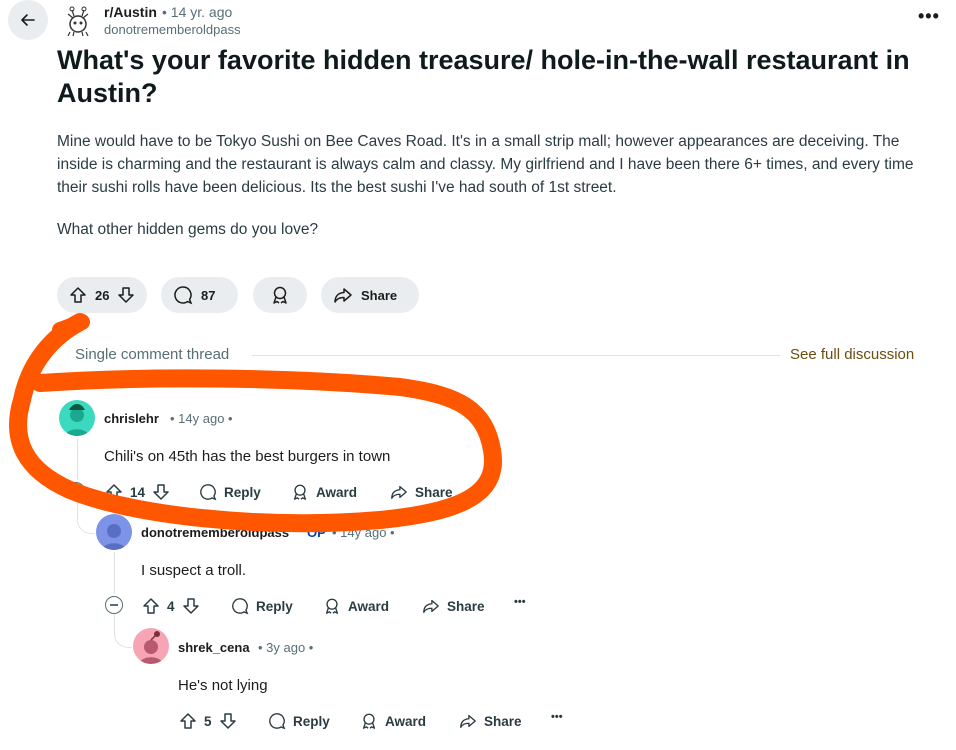  I want to click on subreddit-name: r/Austin, so click(130, 12).